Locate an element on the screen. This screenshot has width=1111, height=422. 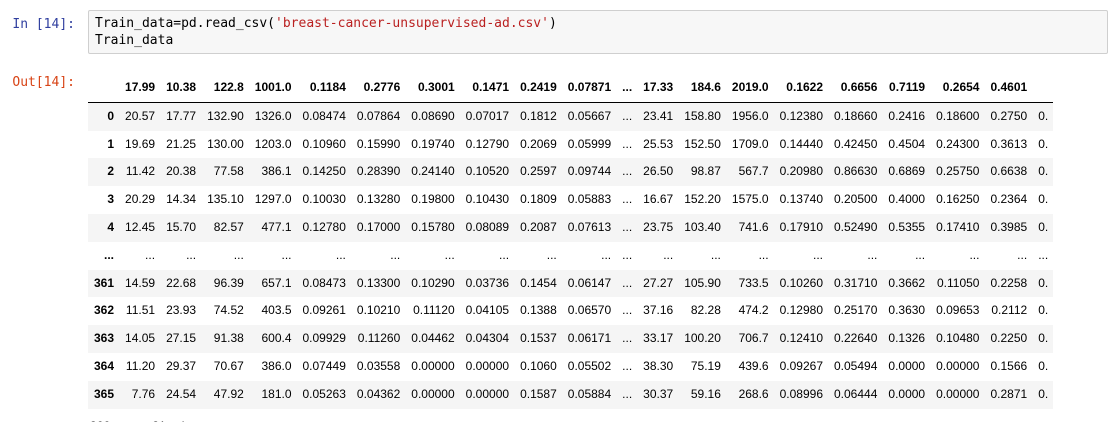
corner-header is located at coordinates (103, 88).